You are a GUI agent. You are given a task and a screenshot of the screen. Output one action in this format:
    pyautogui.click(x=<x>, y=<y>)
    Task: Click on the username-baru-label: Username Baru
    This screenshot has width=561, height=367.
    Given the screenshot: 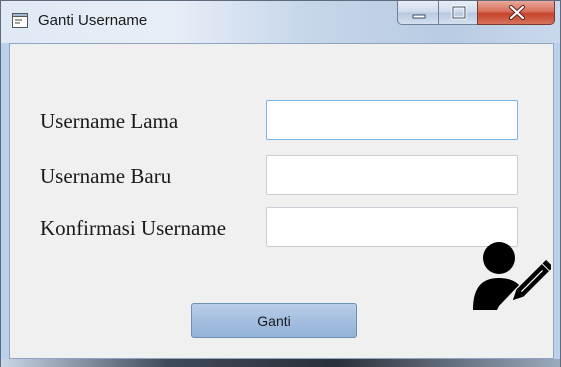 What is the action you would take?
    pyautogui.click(x=106, y=176)
    